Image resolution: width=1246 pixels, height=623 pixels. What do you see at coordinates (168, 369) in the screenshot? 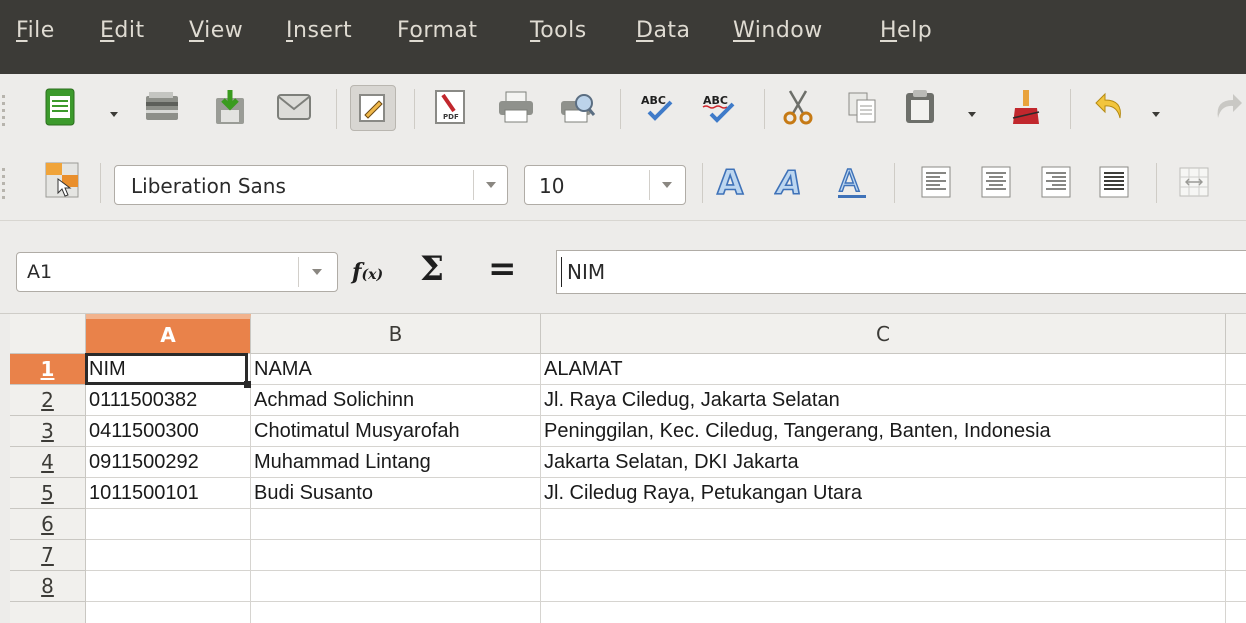
I see `cell-a1: NIM` at bounding box center [168, 369].